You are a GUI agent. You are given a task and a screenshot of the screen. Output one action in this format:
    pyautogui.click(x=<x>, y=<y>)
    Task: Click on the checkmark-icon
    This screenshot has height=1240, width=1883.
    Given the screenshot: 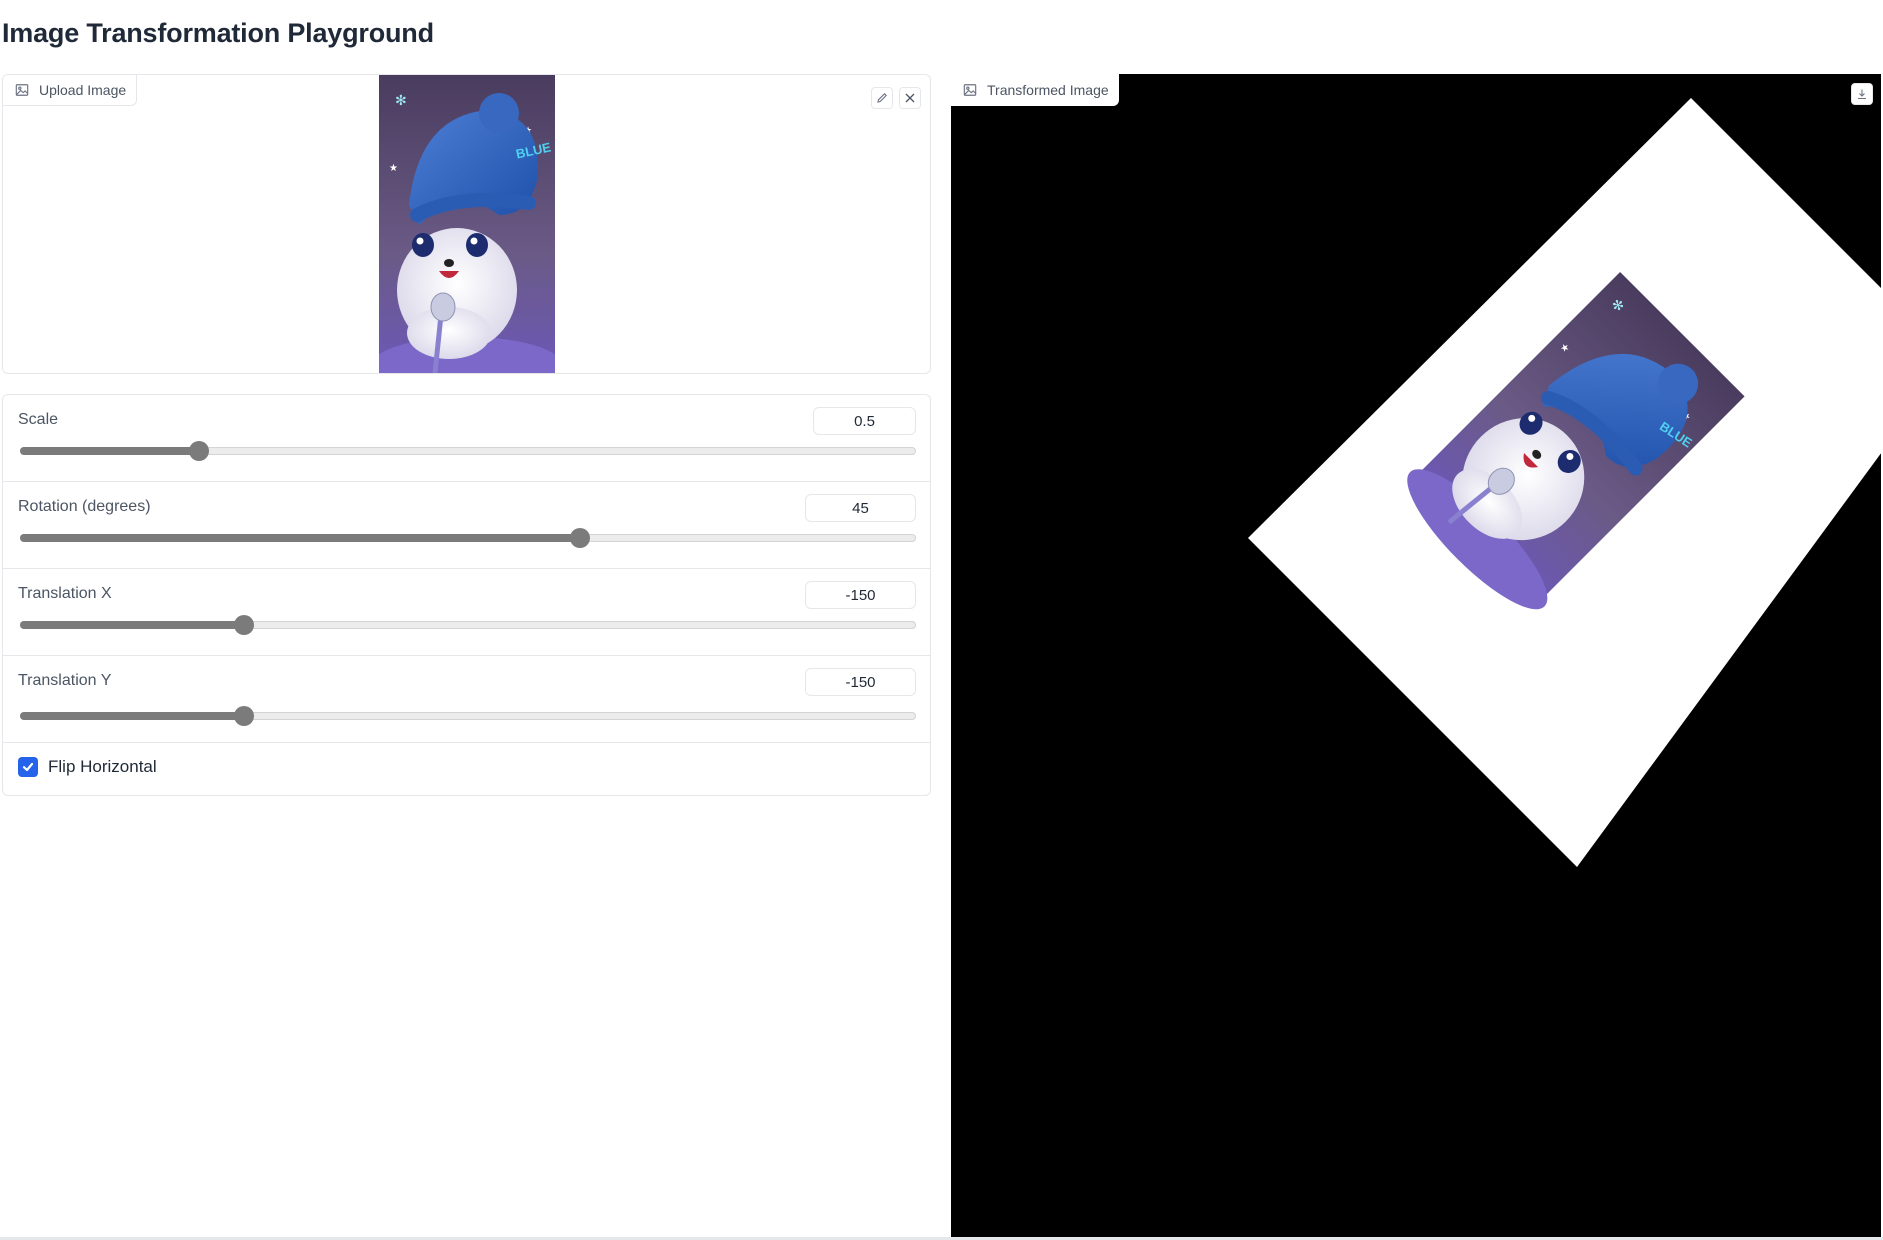 What is the action you would take?
    pyautogui.click(x=28, y=767)
    